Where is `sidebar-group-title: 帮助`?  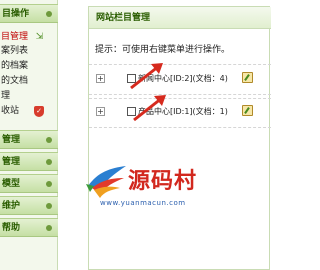
sidebar-group-title: 帮助 is located at coordinates (11, 228).